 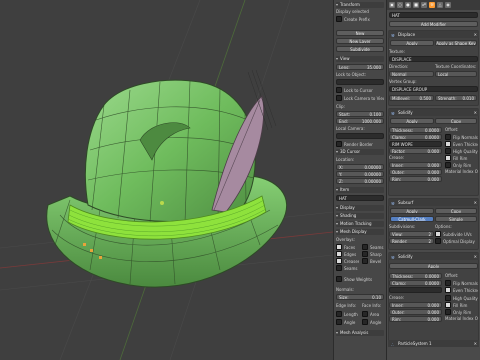 I want to click on object-icon: ■, so click(x=416, y=5).